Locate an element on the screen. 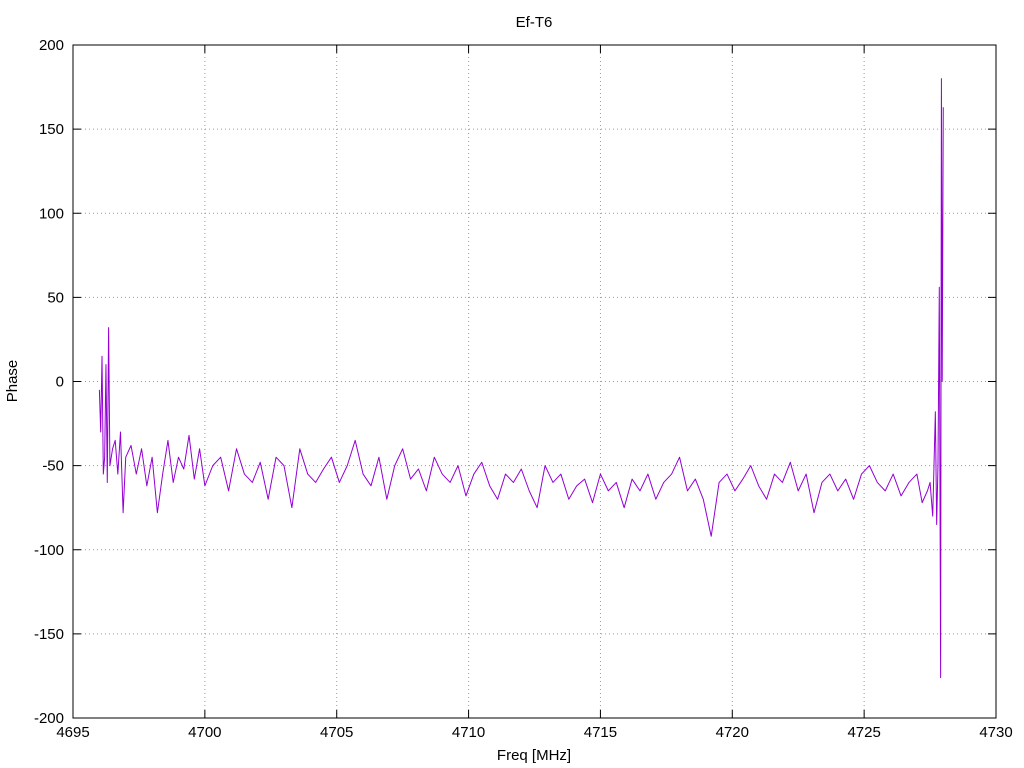 This screenshot has width=1024, height=768. chart-title: Ef-T6 is located at coordinates (534, 22).